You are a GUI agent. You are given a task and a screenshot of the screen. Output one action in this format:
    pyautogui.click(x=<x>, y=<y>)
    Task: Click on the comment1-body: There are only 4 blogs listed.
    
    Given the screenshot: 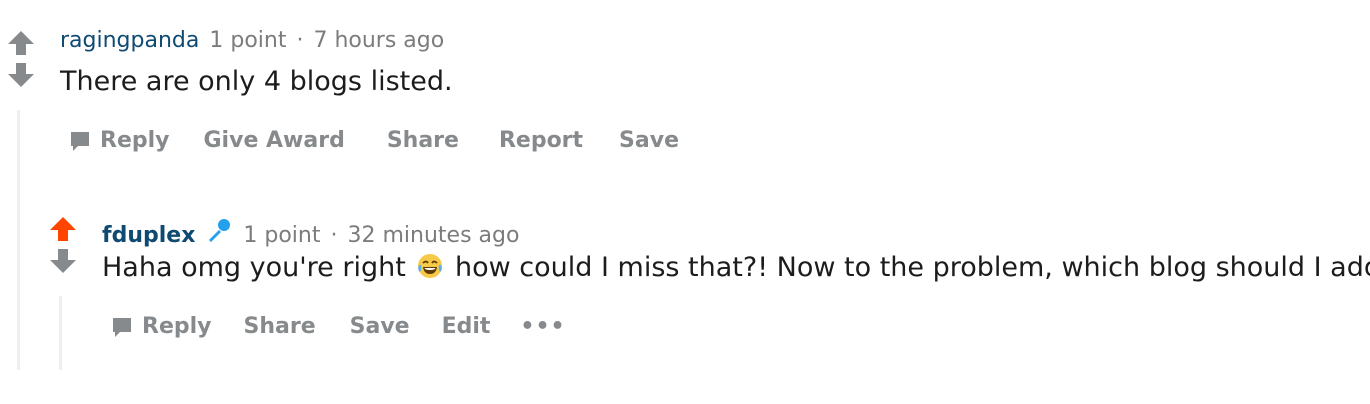 What is the action you would take?
    pyautogui.click(x=256, y=81)
    